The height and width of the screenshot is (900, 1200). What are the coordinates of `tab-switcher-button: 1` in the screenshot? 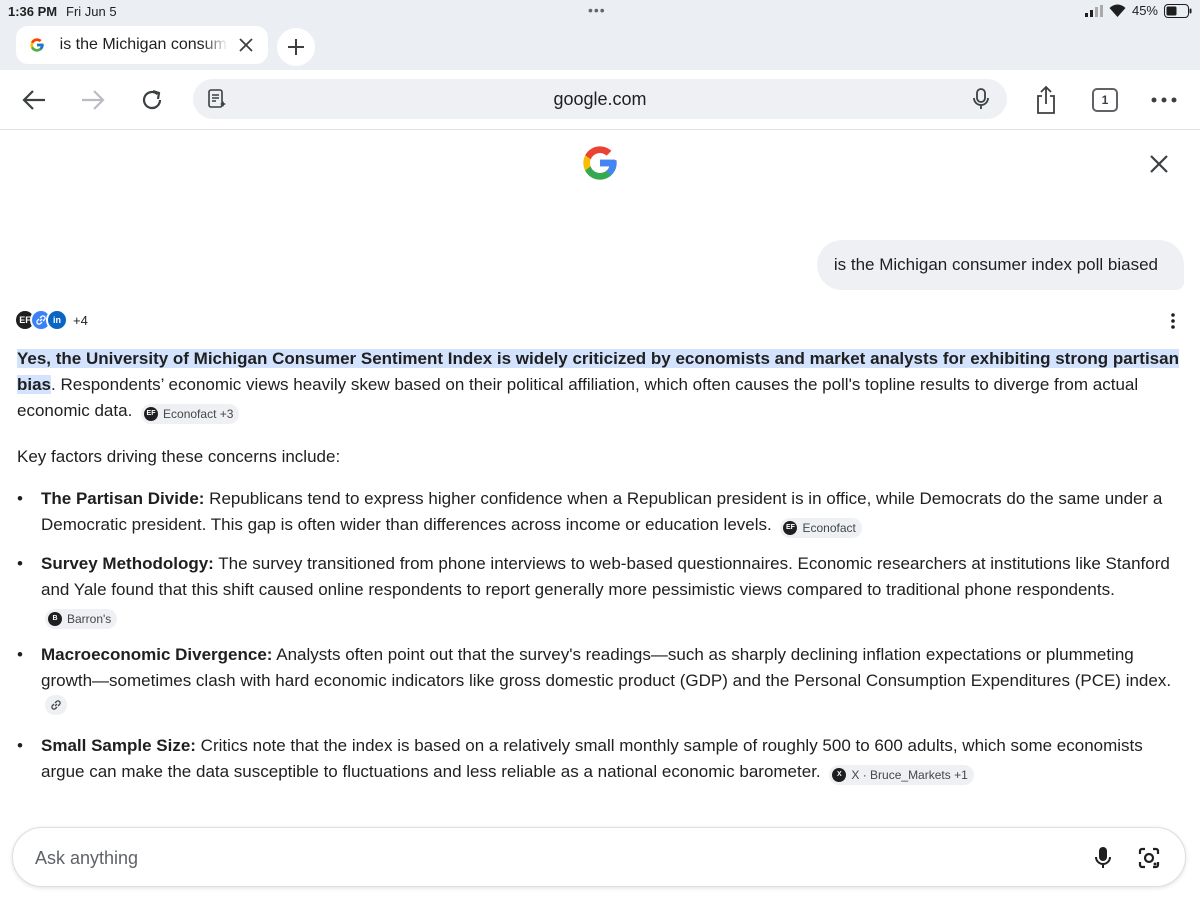 It's located at (1105, 100).